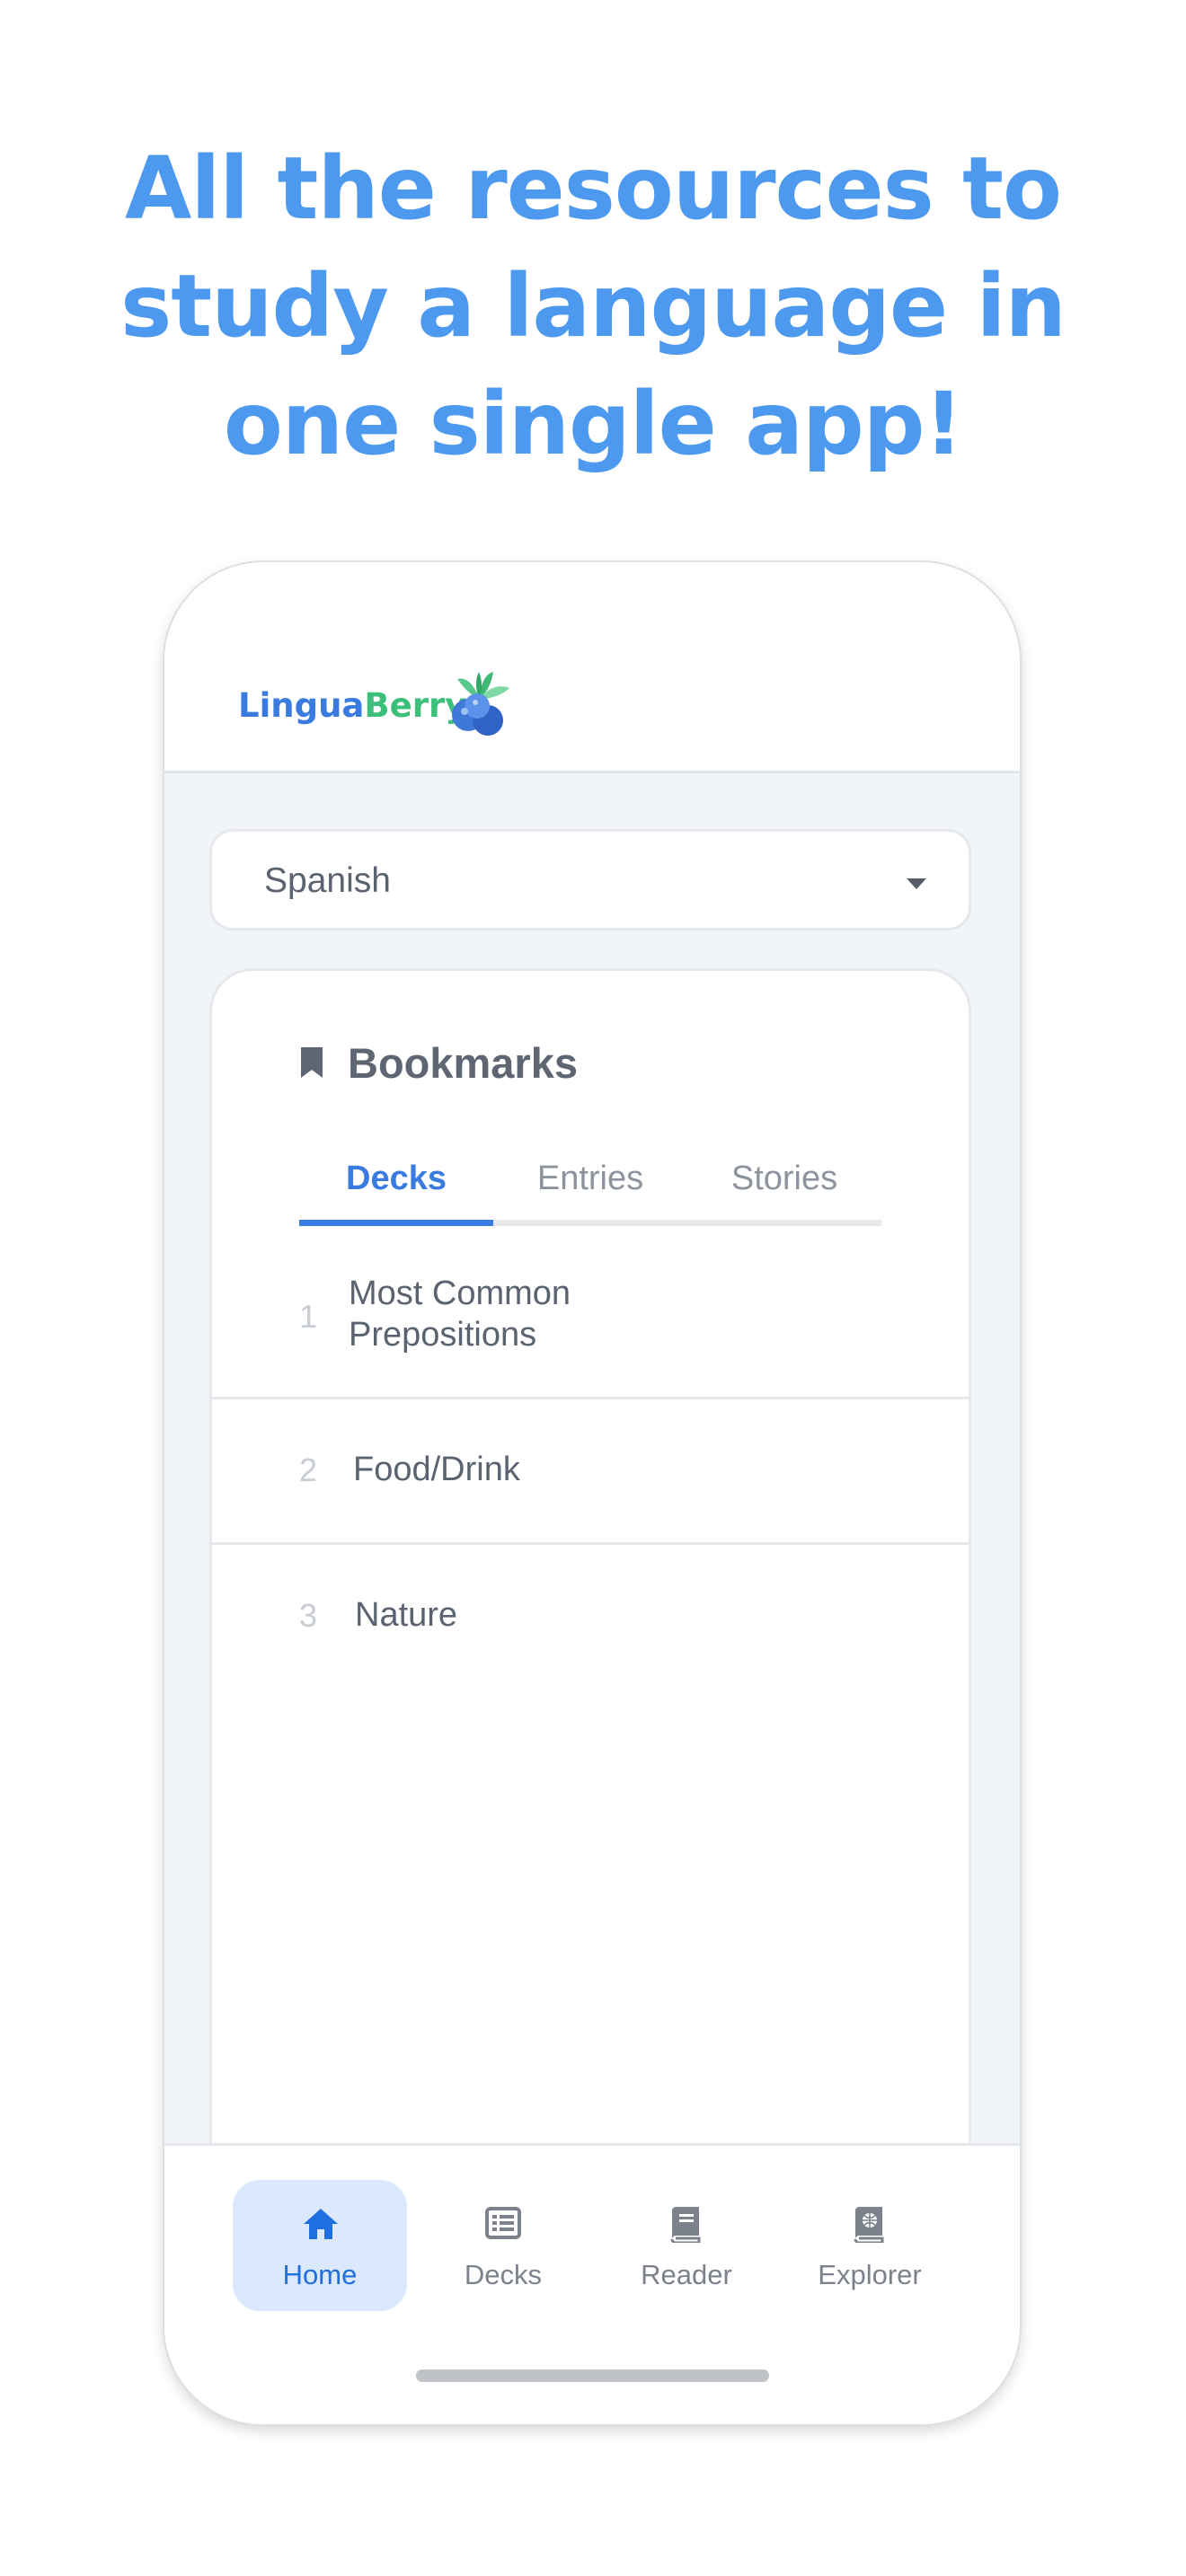 The image size is (1186, 2576). What do you see at coordinates (396, 1223) in the screenshot?
I see `tab-active-indicator` at bounding box center [396, 1223].